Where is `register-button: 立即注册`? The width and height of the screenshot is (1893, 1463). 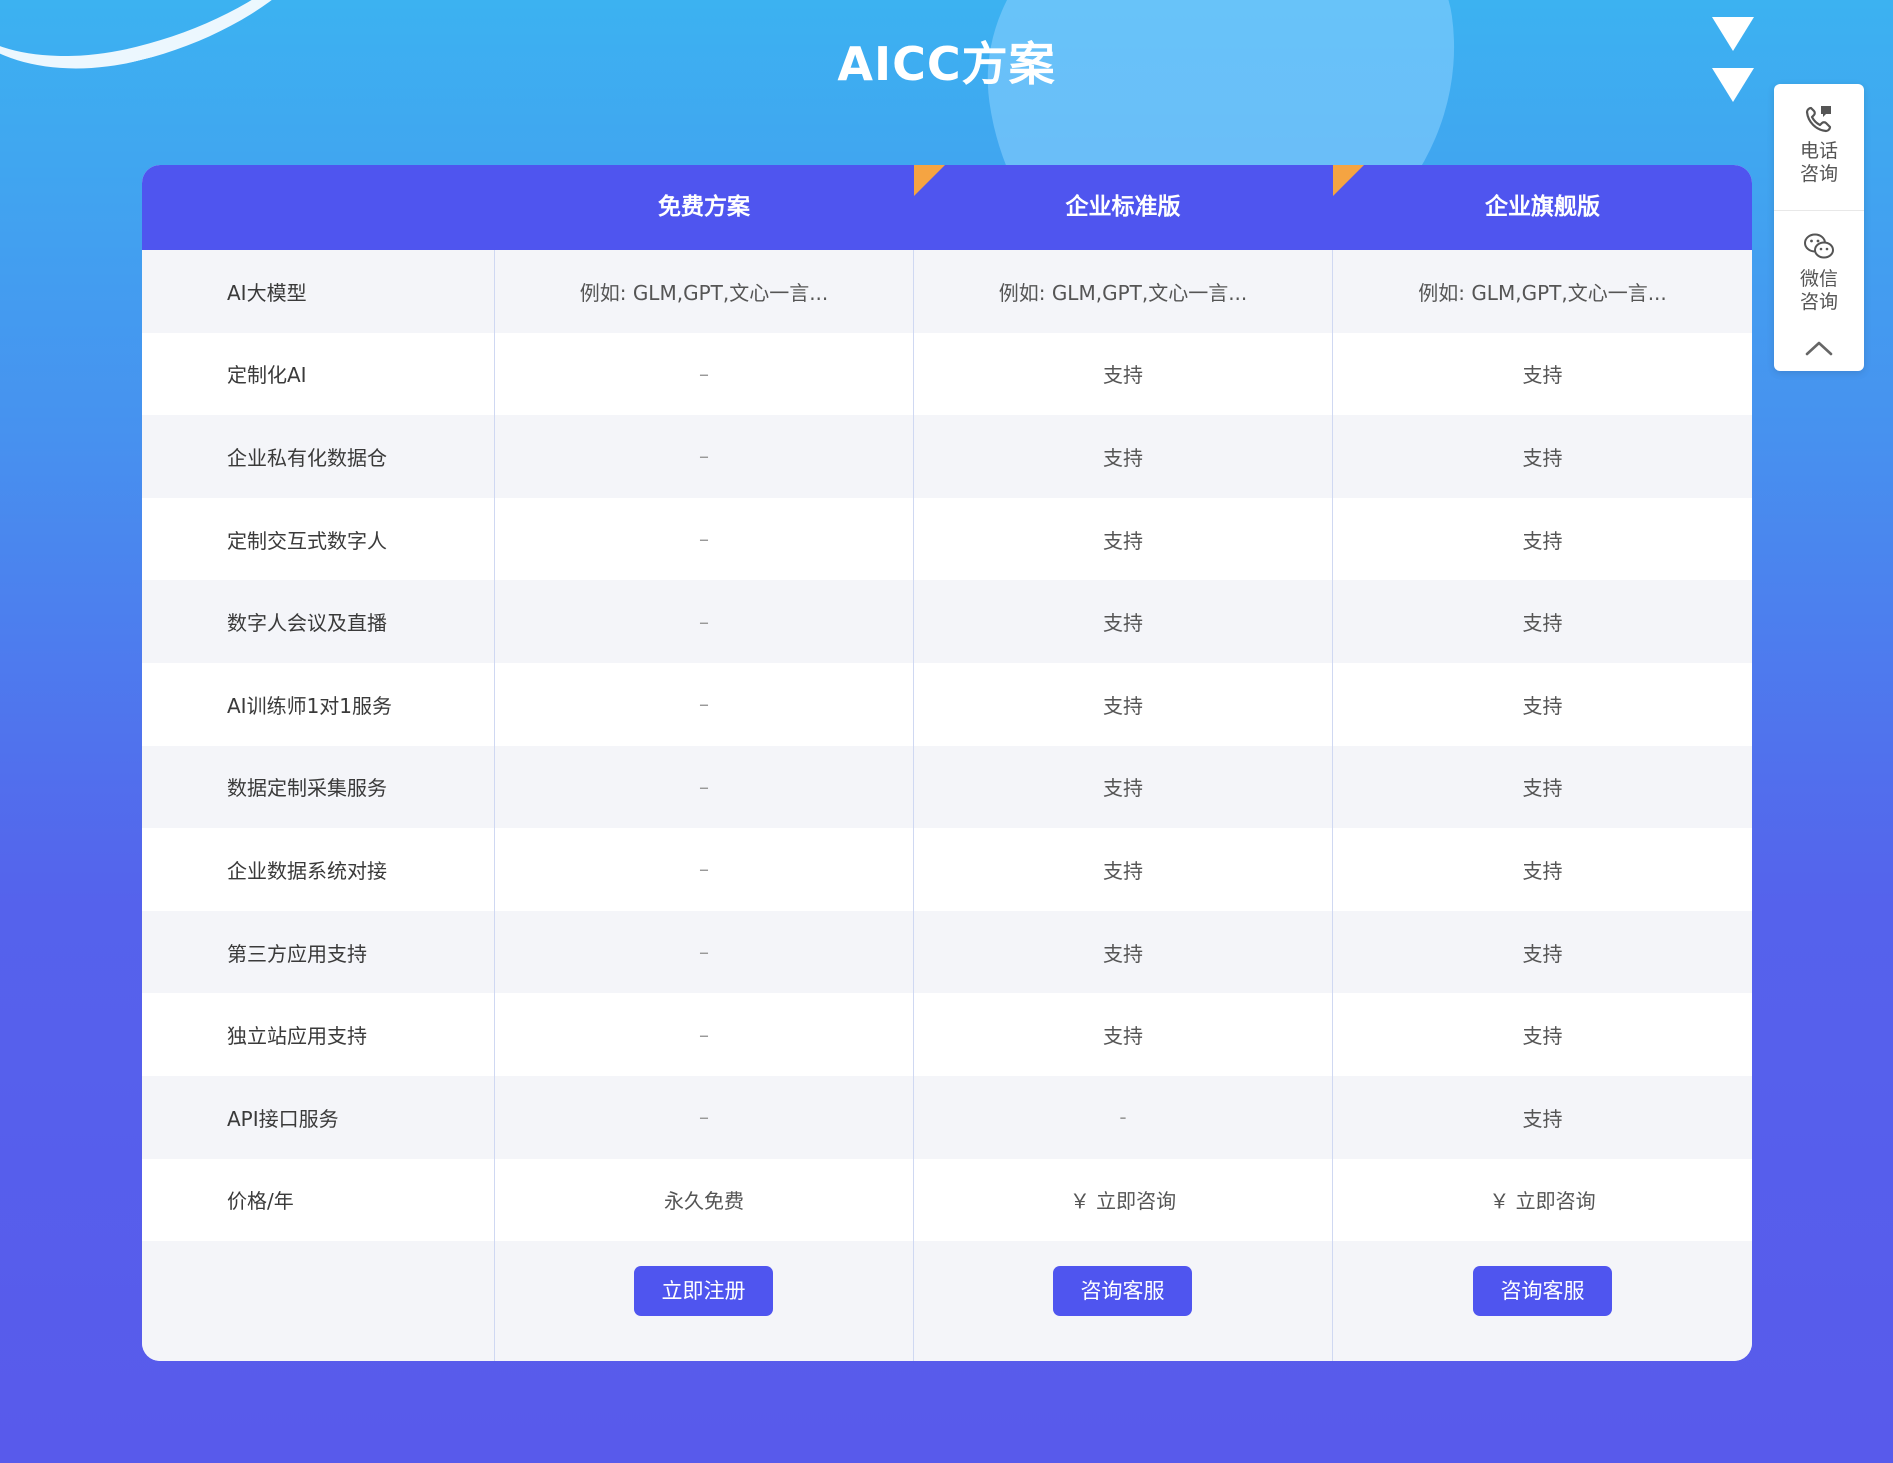 register-button: 立即注册 is located at coordinates (703, 1291).